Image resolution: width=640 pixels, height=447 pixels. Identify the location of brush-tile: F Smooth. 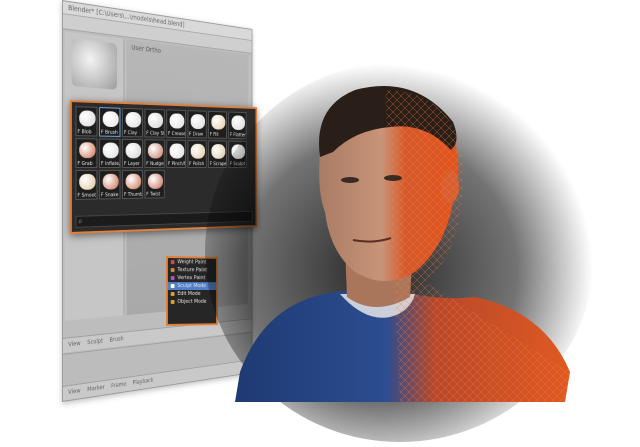
(87, 185).